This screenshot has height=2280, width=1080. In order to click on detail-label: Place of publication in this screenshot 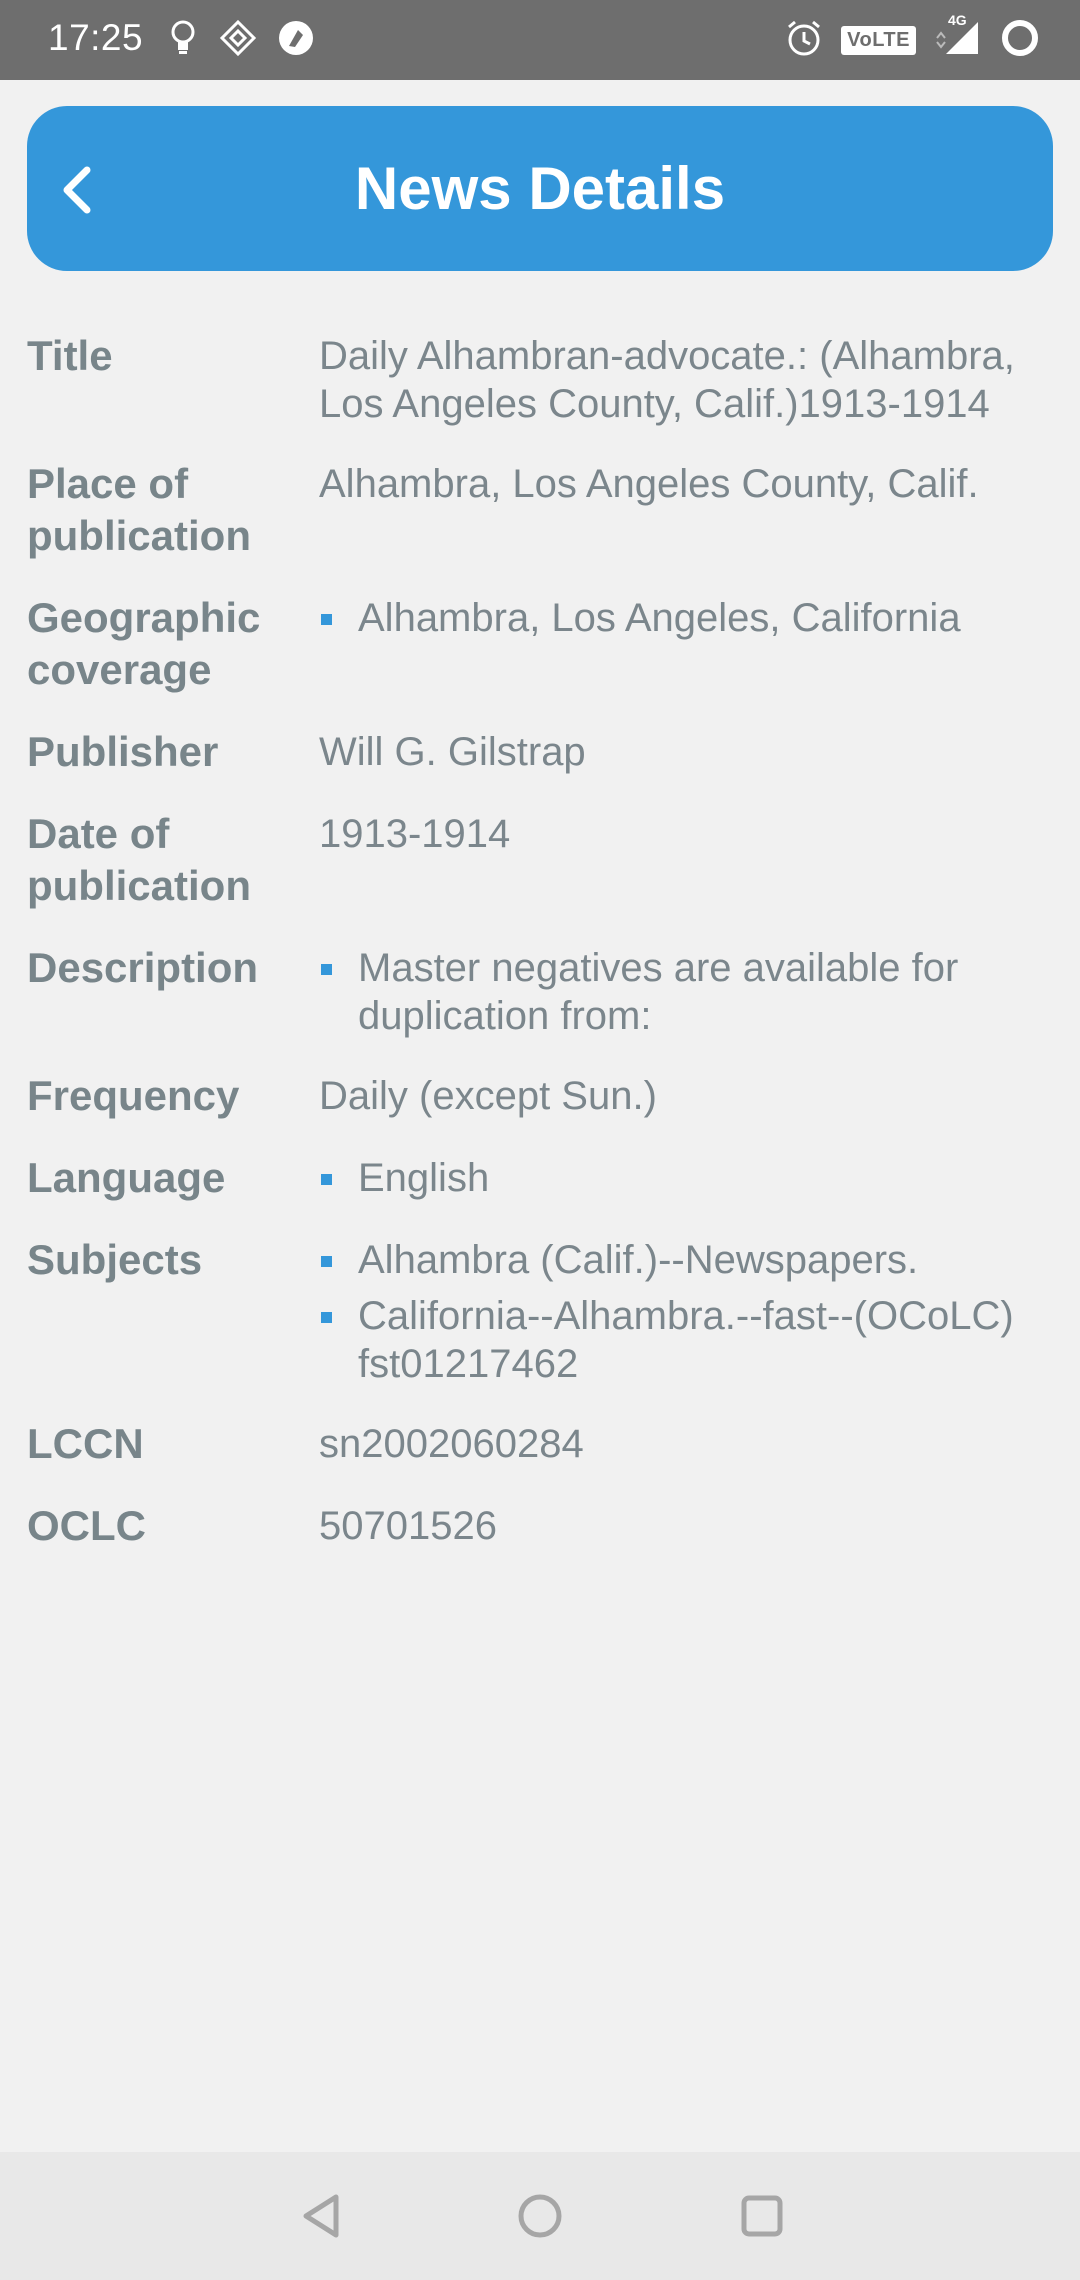, I will do `click(139, 509)`.